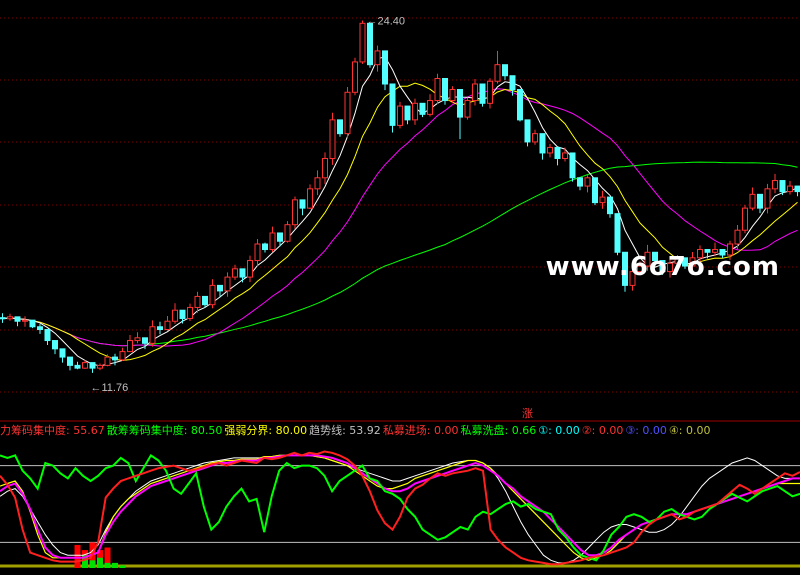 The image size is (800, 575). Describe the element at coordinates (689, 430) in the screenshot. I see `indicator-label: ④: 0.00` at that location.